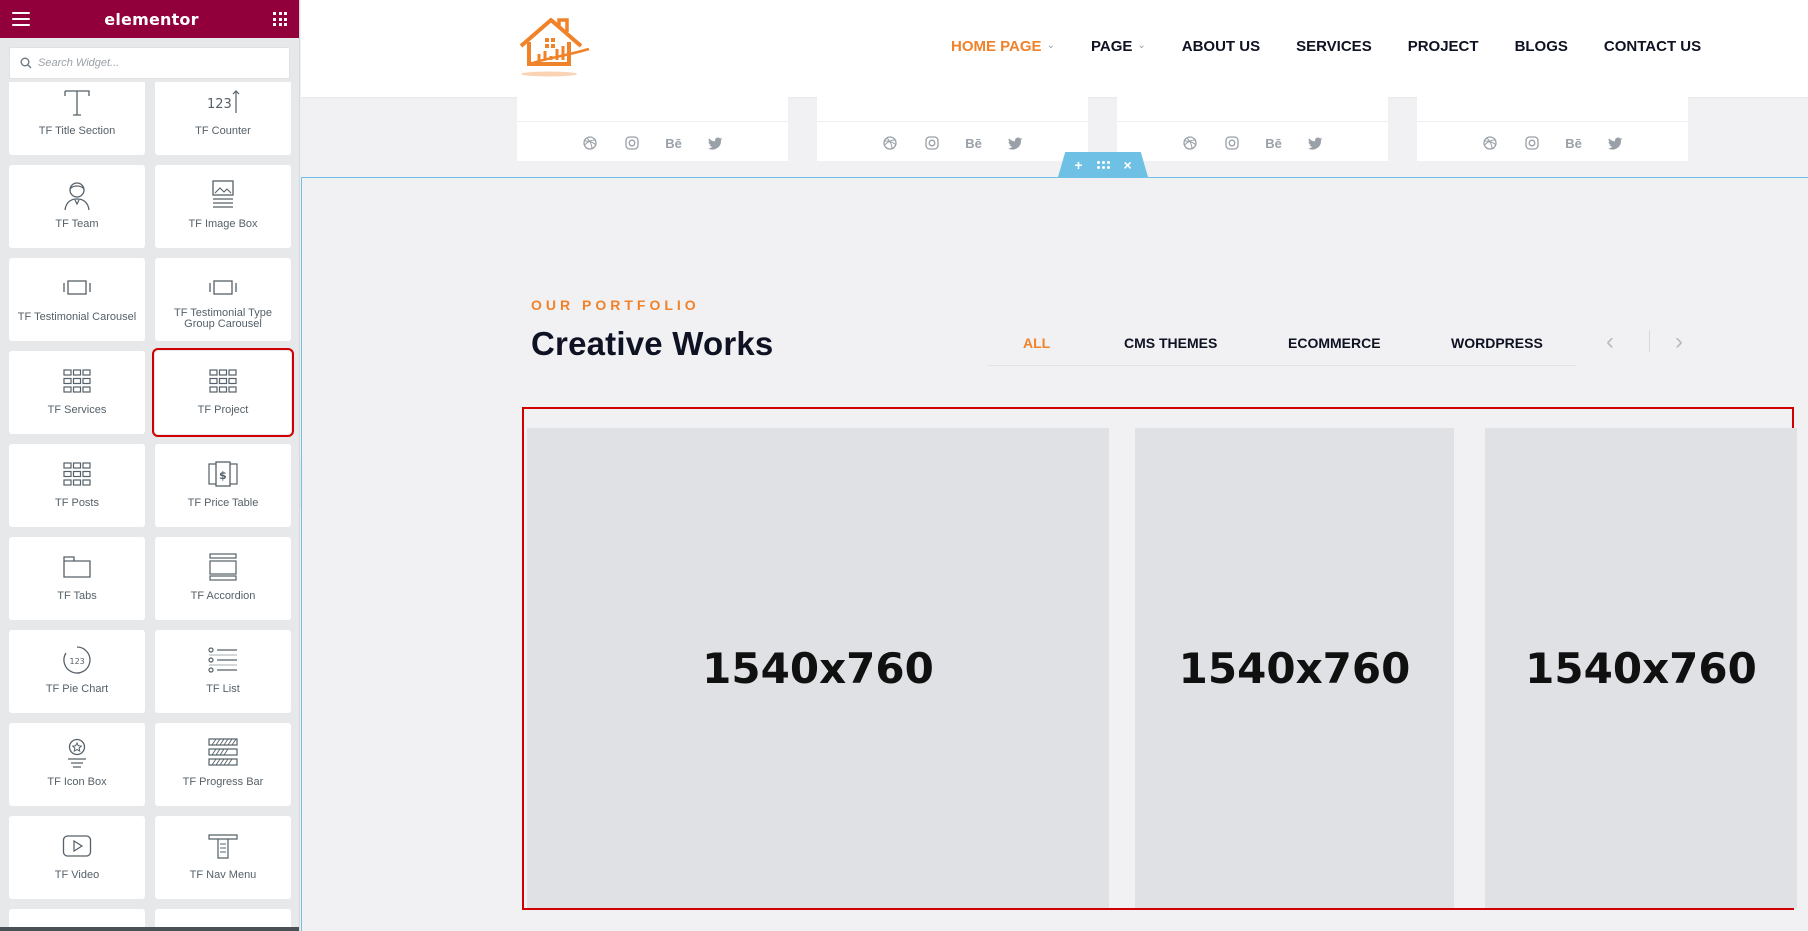 The width and height of the screenshot is (1808, 931). I want to click on widget-tf-testimonial-type-group-carousel: TF Testimonial Type Group Carousel, so click(223, 299).